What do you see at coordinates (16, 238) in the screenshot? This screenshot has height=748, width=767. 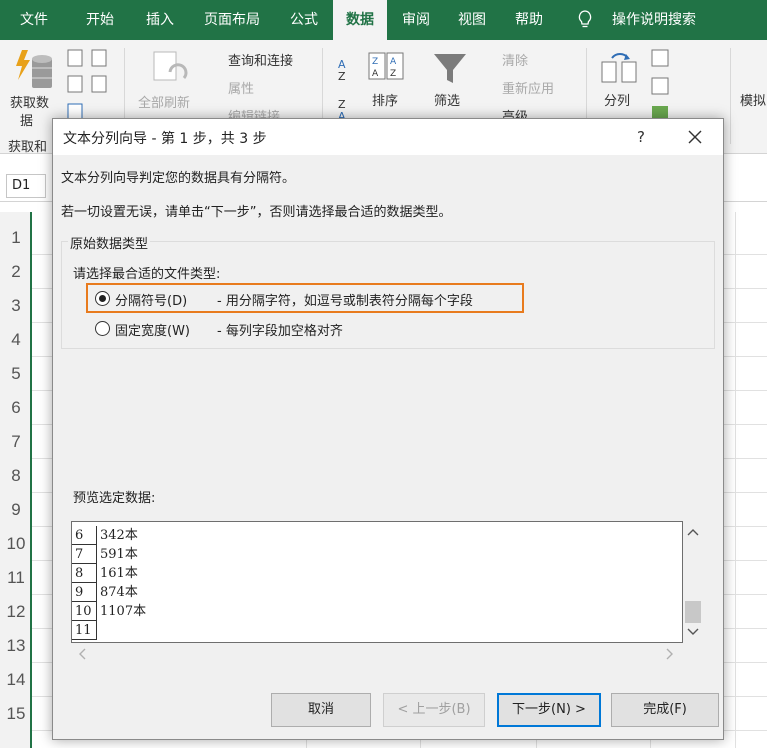 I see `row-number: 1` at bounding box center [16, 238].